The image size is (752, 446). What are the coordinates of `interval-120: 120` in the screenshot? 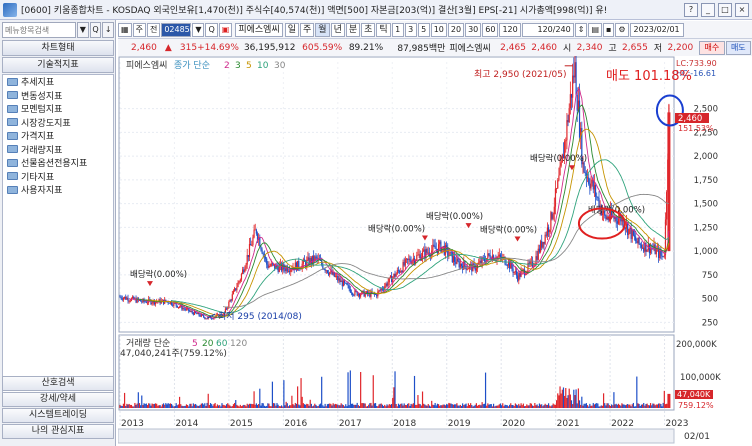 It's located at (510, 29).